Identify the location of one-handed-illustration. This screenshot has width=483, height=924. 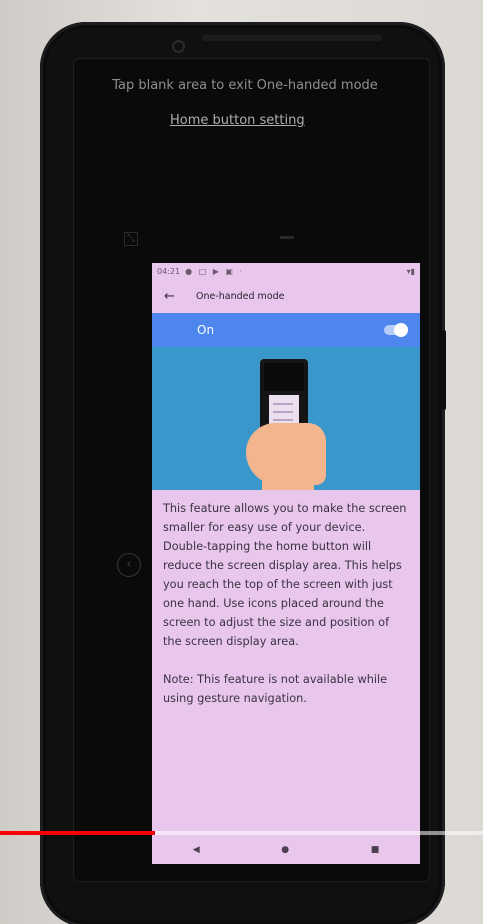
(286, 418).